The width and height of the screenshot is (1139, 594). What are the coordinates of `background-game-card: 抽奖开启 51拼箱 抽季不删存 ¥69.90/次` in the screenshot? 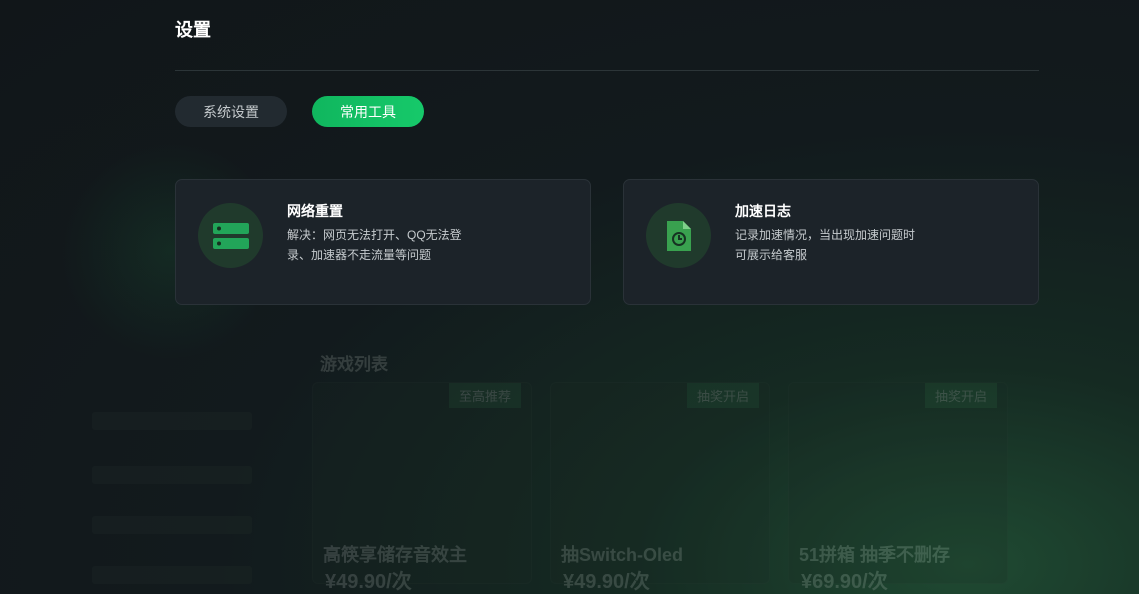 It's located at (898, 487).